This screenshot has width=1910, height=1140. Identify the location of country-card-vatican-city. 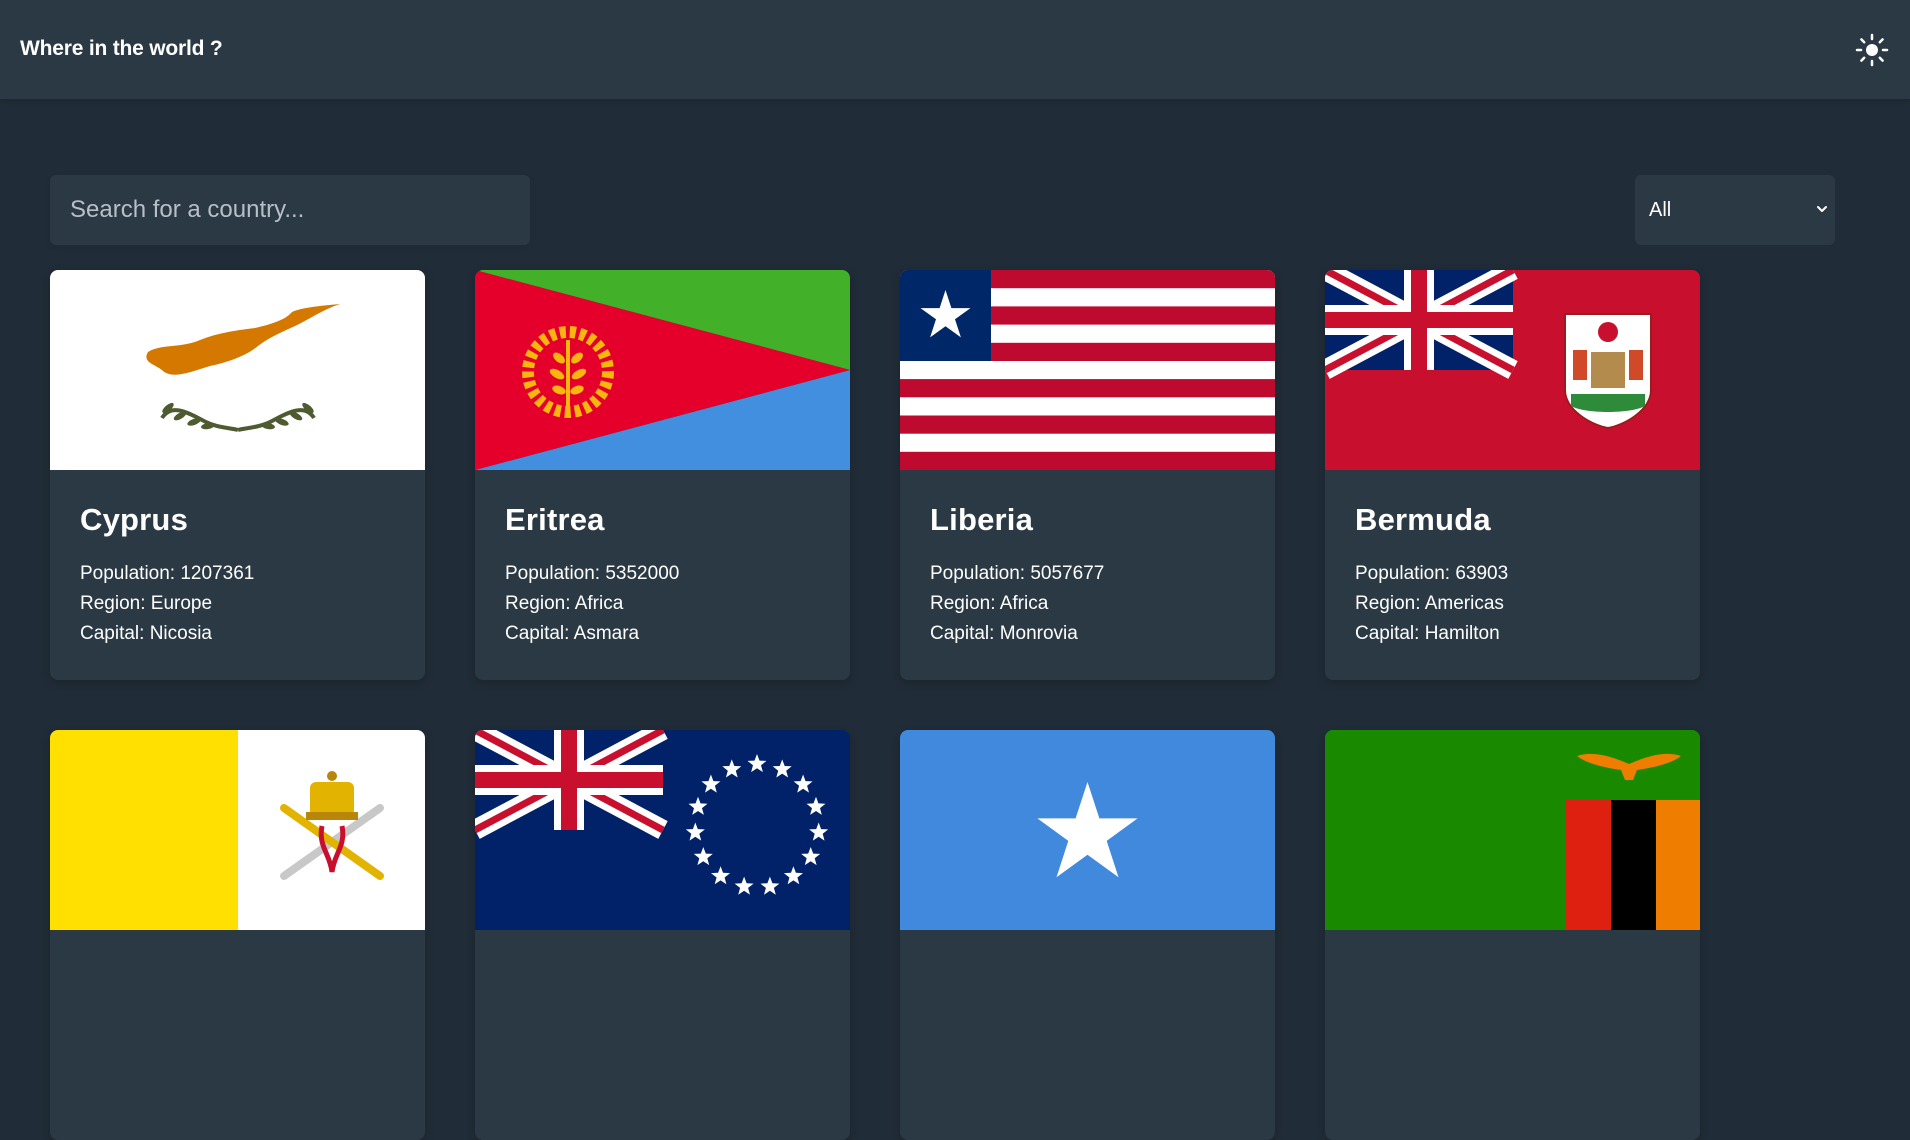
(237, 935).